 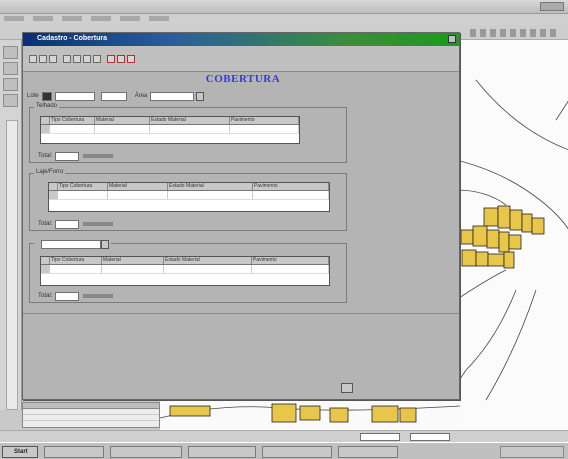 I want to click on field3-dropdown-button, so click(x=200, y=96).